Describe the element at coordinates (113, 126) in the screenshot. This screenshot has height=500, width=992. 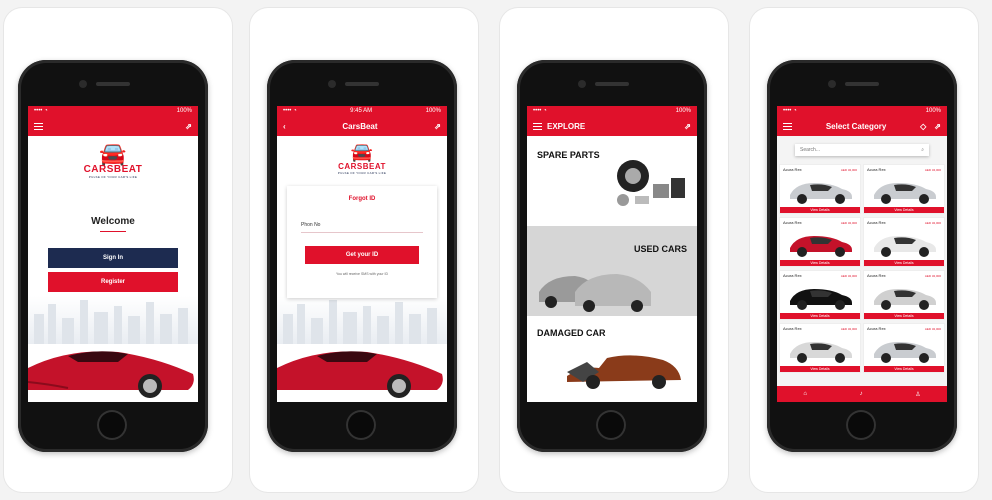
I see `app-bar: ⇗` at that location.